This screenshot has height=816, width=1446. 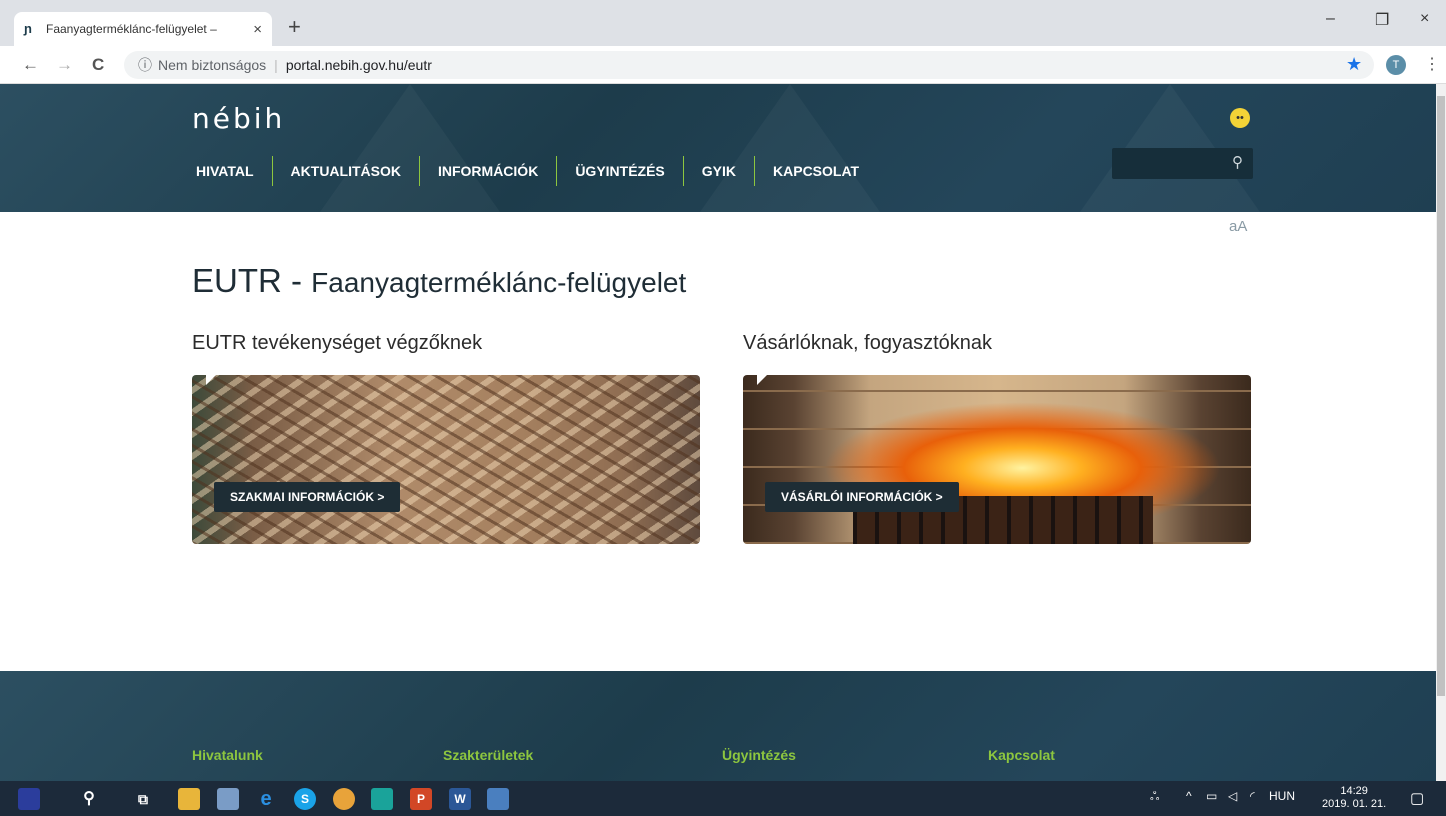 I want to click on chrome-icon, so click(x=344, y=799).